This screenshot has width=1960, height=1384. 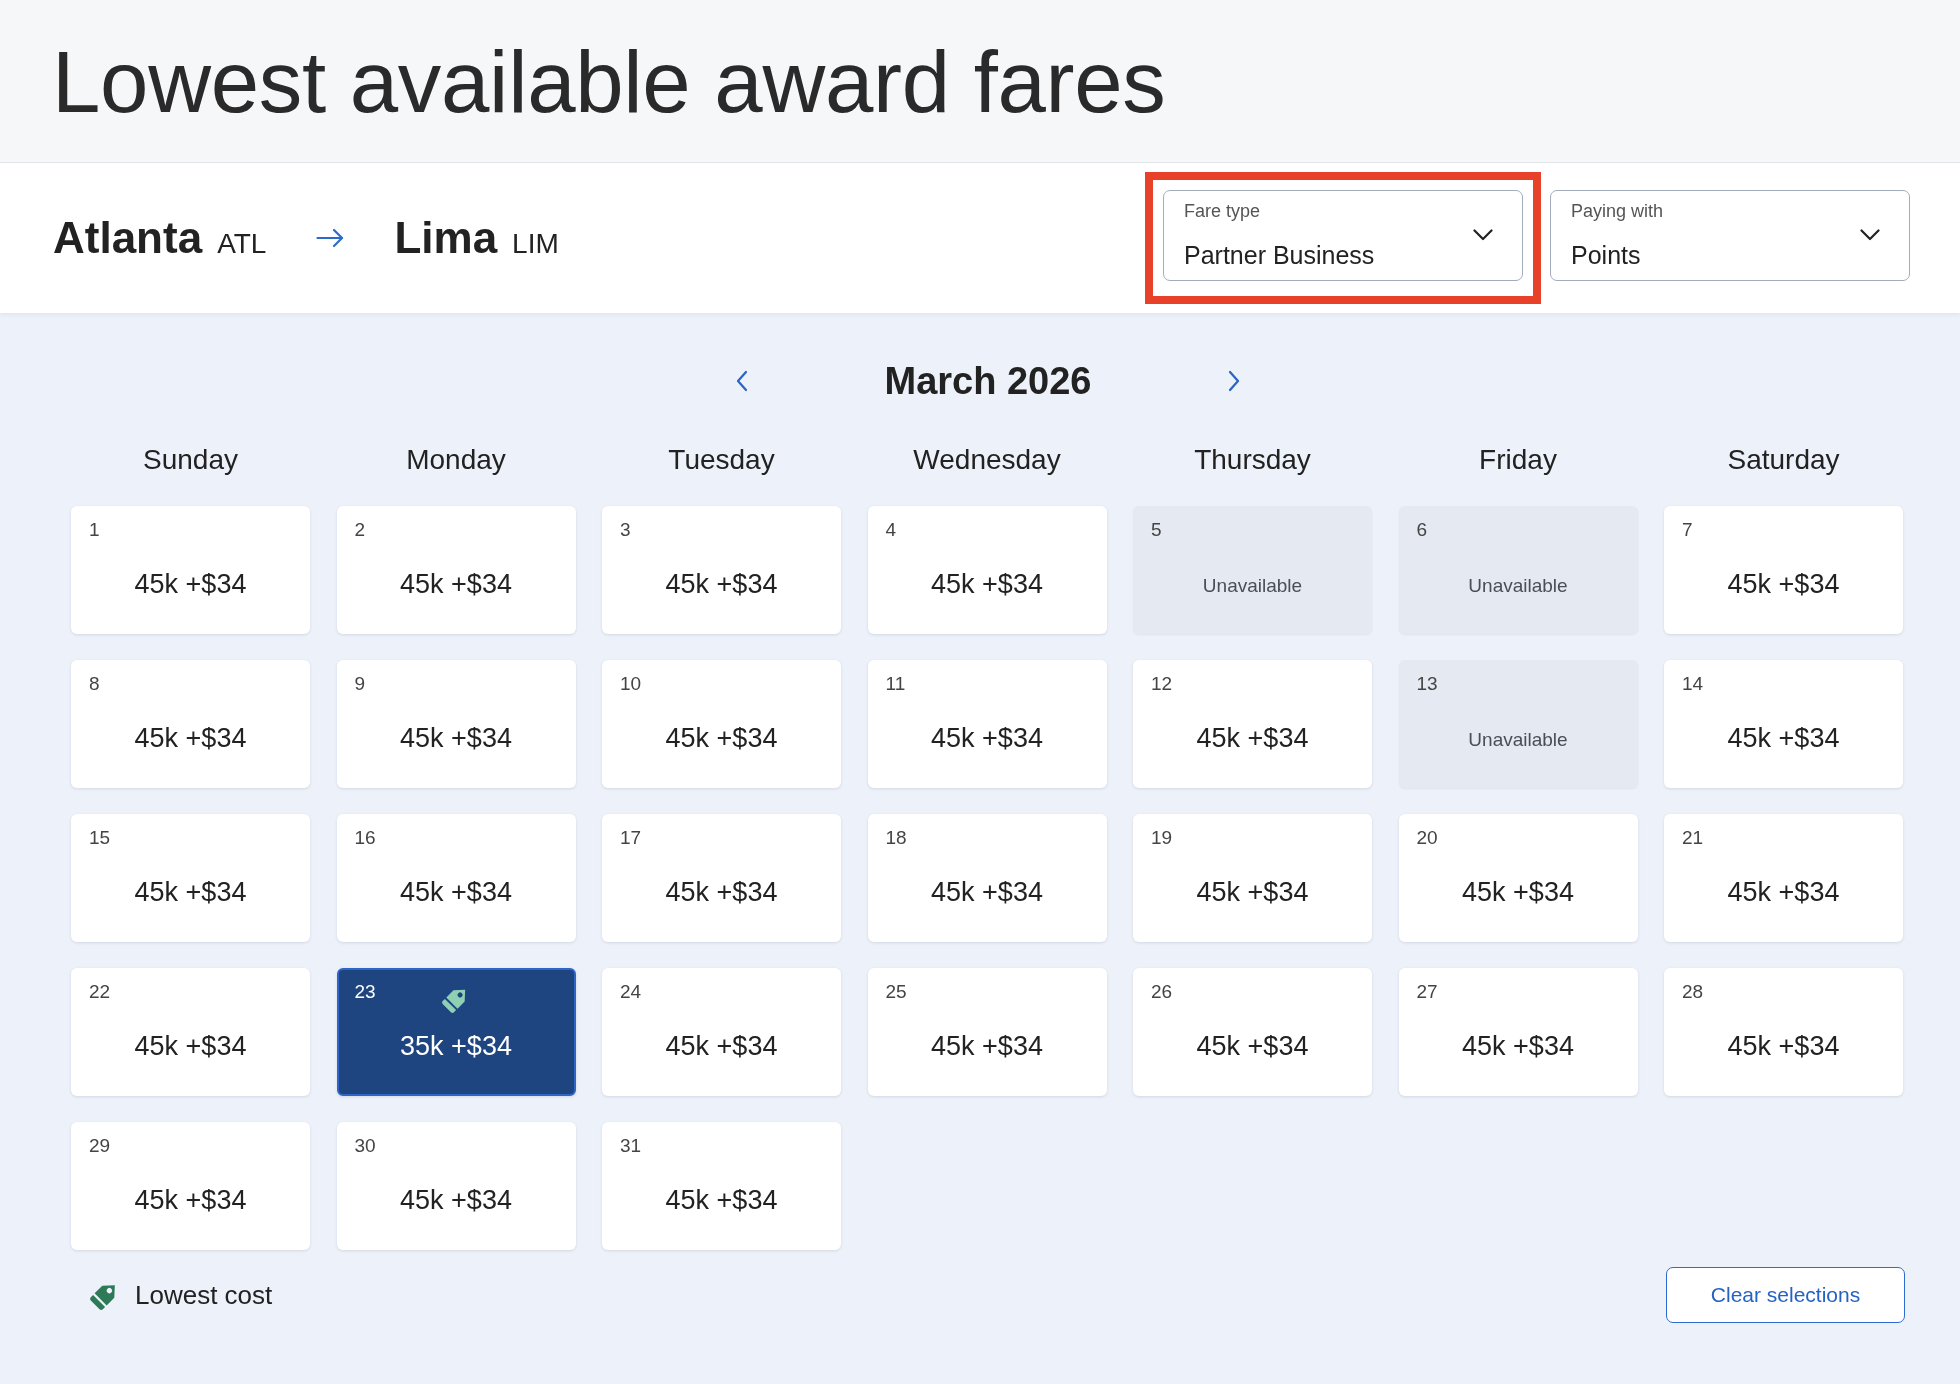 What do you see at coordinates (365, 1146) in the screenshot?
I see `day-number: 30` at bounding box center [365, 1146].